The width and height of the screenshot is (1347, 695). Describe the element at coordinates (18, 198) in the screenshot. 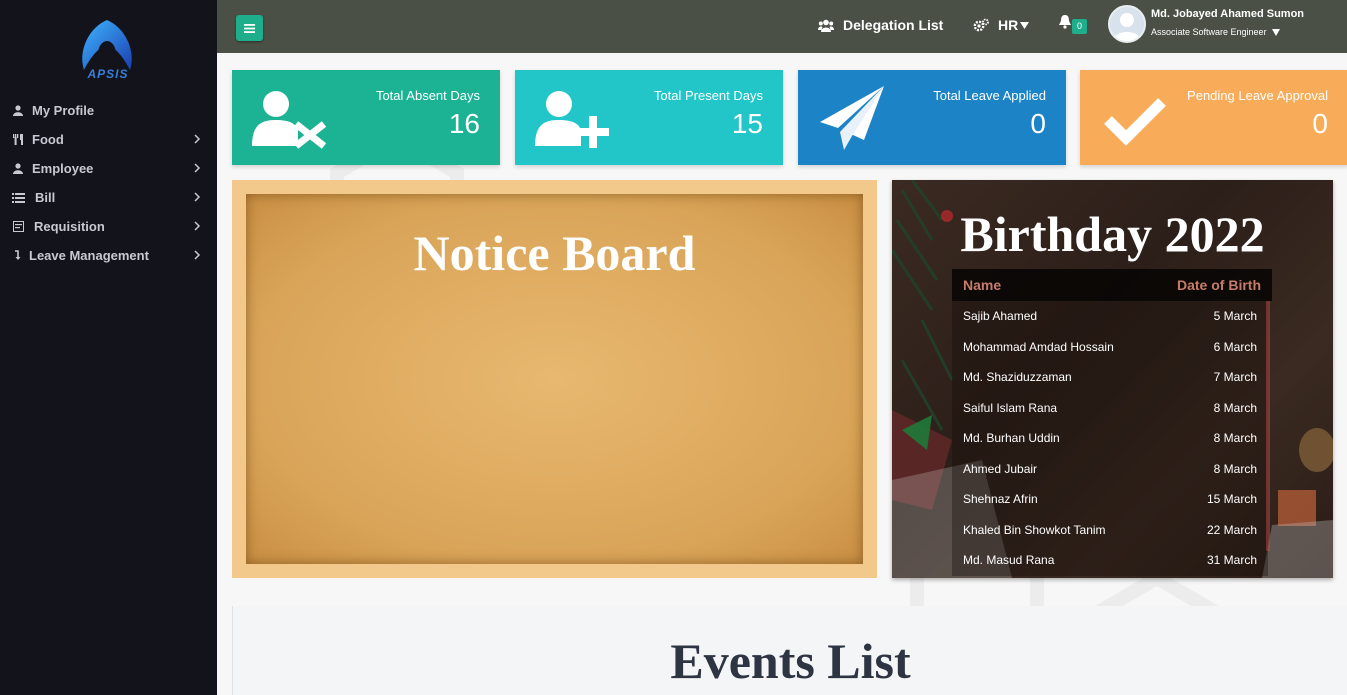

I see `list-icon` at that location.